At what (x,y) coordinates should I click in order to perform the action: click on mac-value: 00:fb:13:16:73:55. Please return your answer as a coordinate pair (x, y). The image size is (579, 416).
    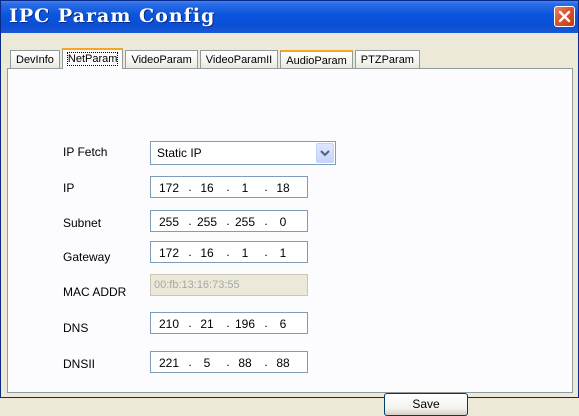
    Looking at the image, I should click on (197, 285).